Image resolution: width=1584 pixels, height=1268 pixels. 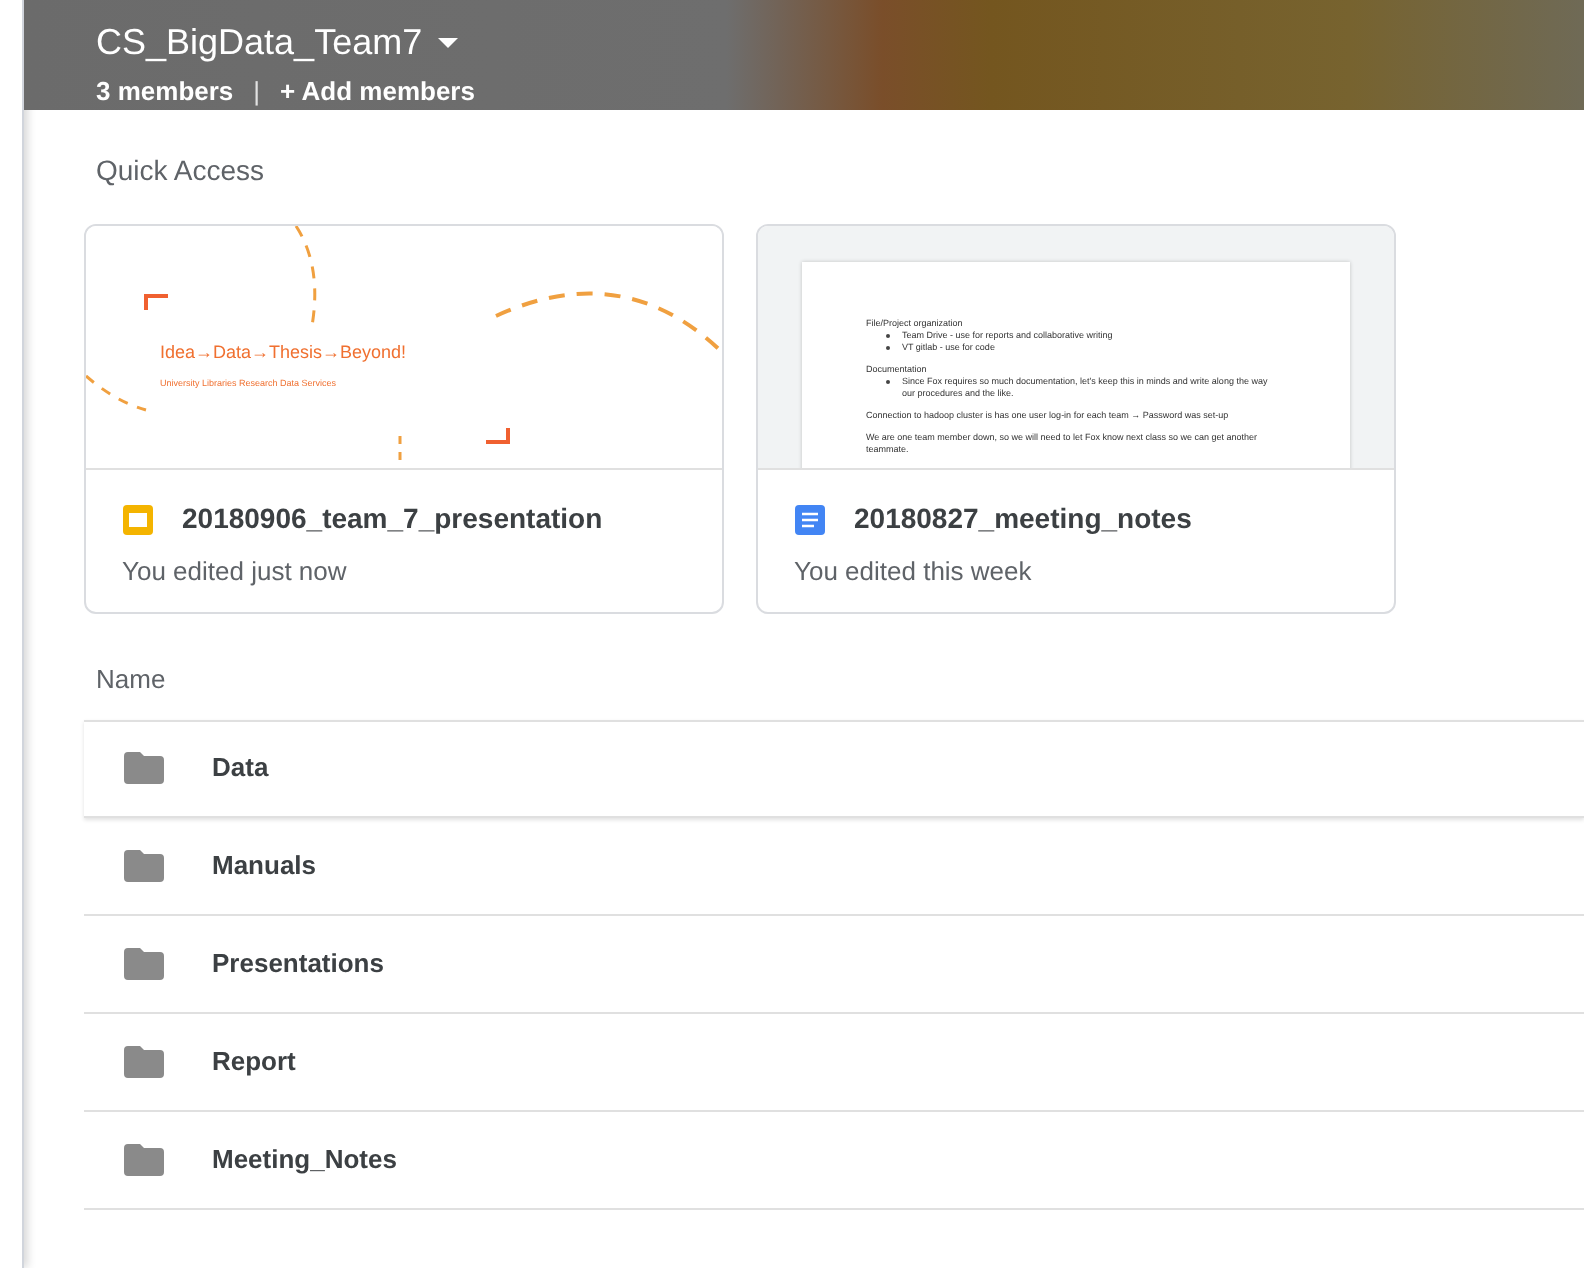 I want to click on folder-name: Report, so click(x=254, y=1061).